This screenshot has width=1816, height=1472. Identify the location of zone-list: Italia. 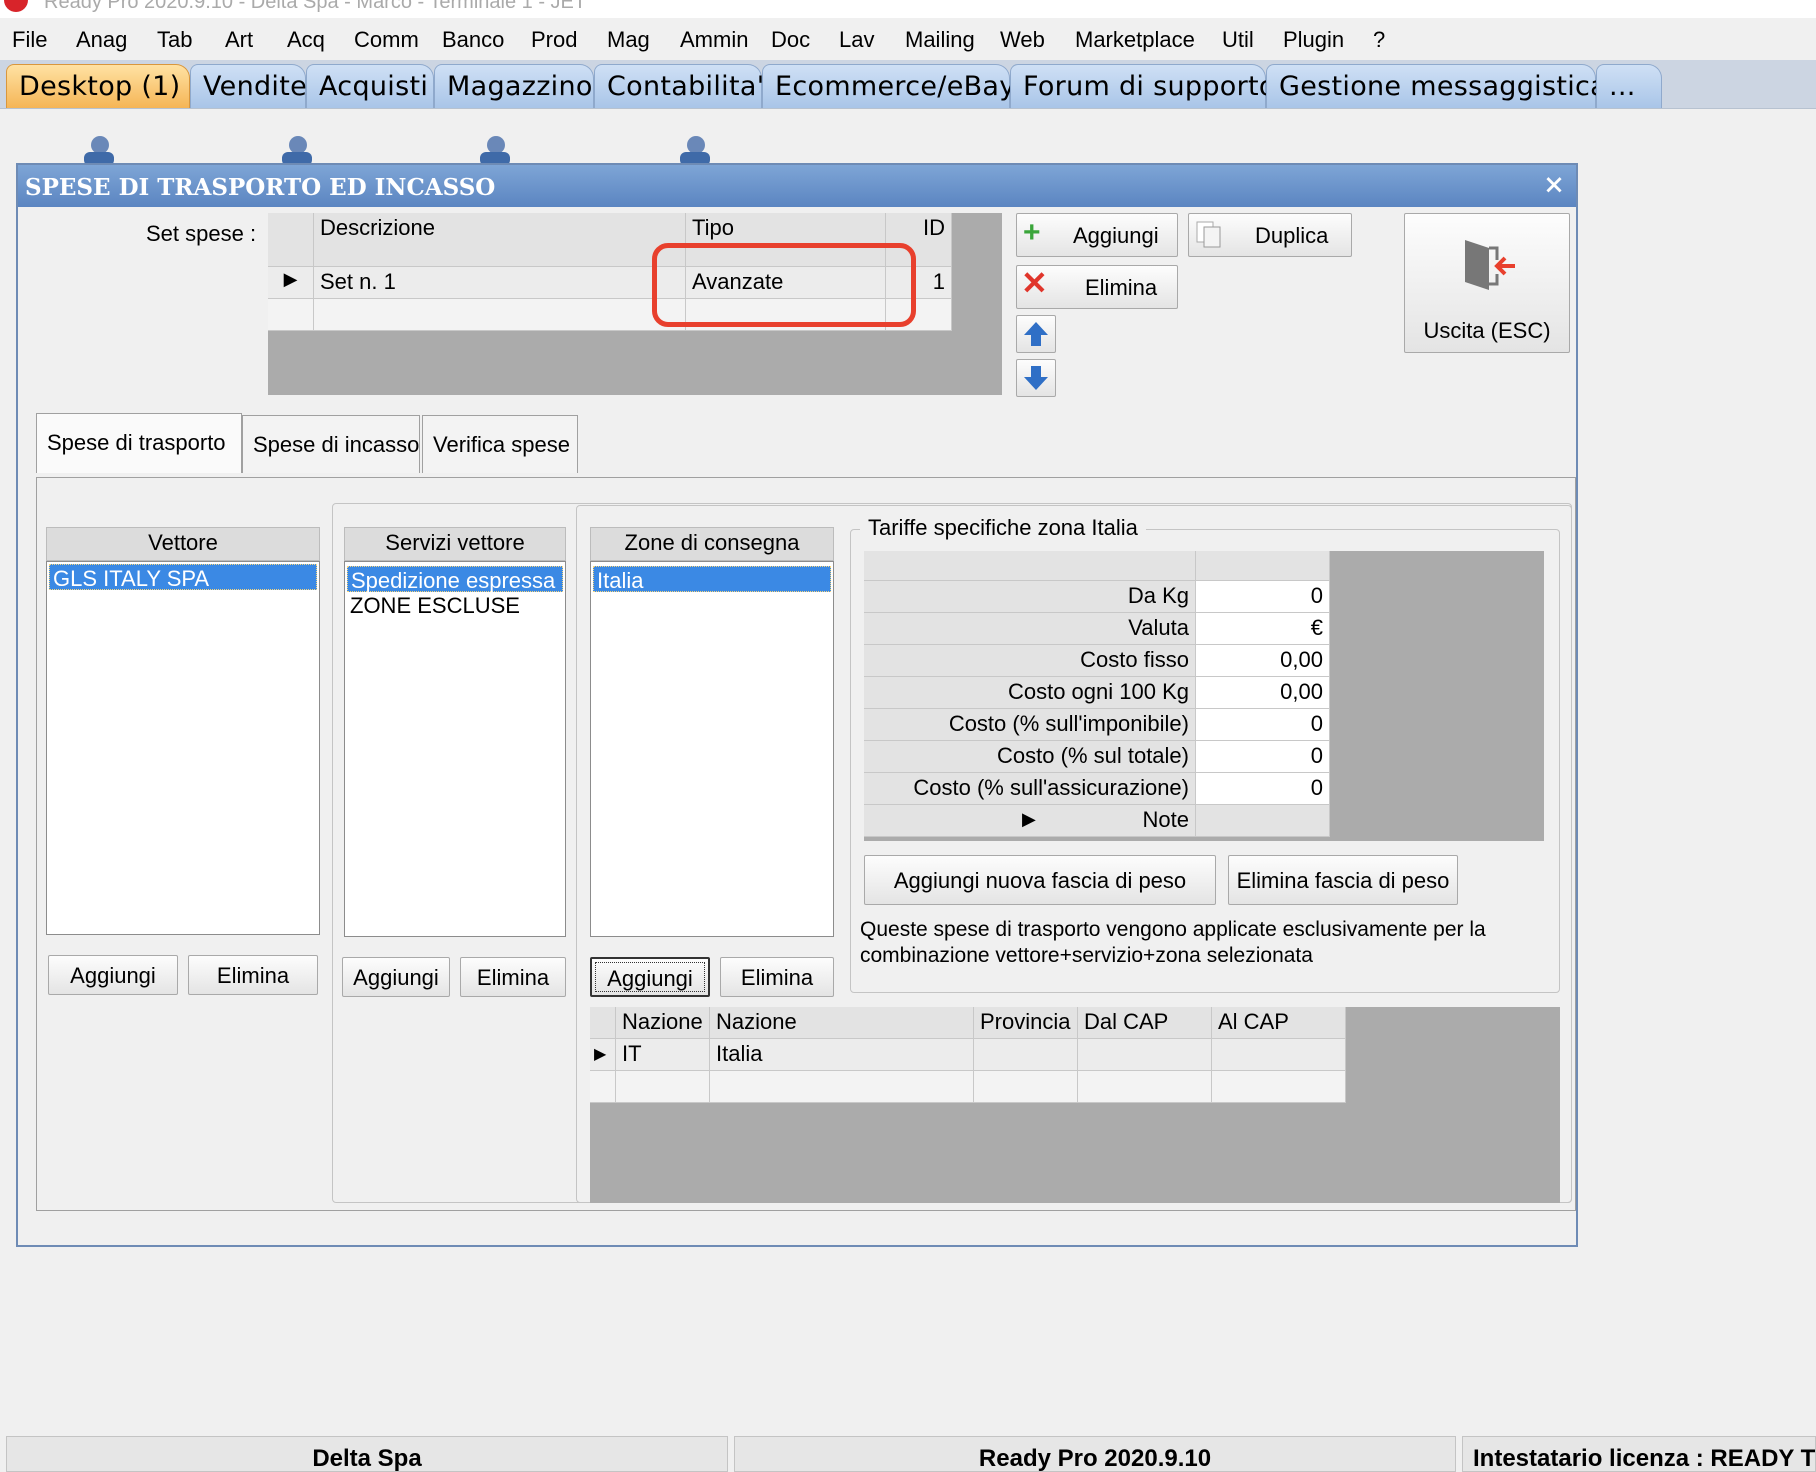
(712, 749).